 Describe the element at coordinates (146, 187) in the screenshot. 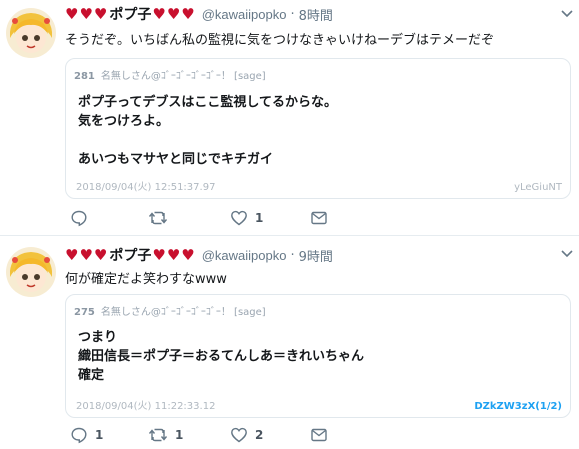

I see `post-date: 2018/09/04(火) 12:51:37.97` at that location.